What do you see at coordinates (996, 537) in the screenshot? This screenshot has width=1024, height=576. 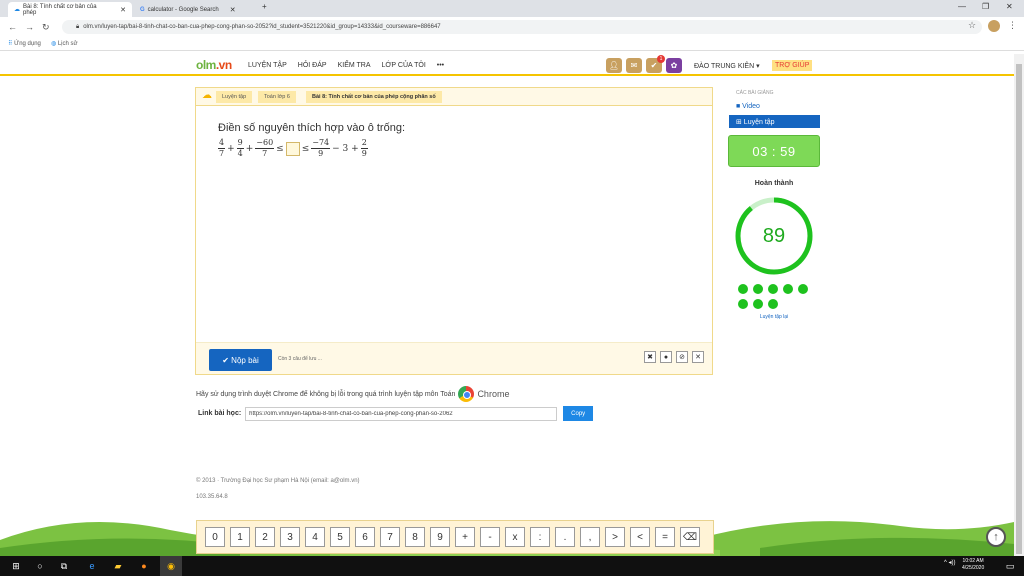 I see `scroll-up-icon: ↑` at bounding box center [996, 537].